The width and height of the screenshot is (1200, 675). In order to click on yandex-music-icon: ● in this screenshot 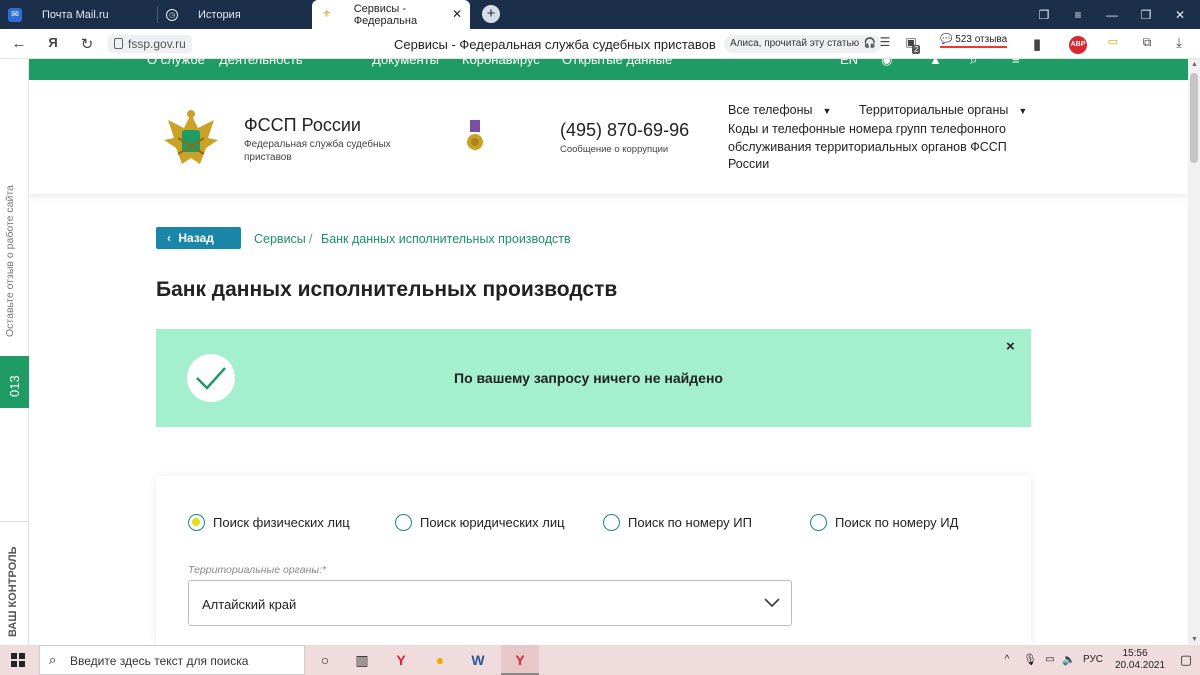, I will do `click(440, 660)`.